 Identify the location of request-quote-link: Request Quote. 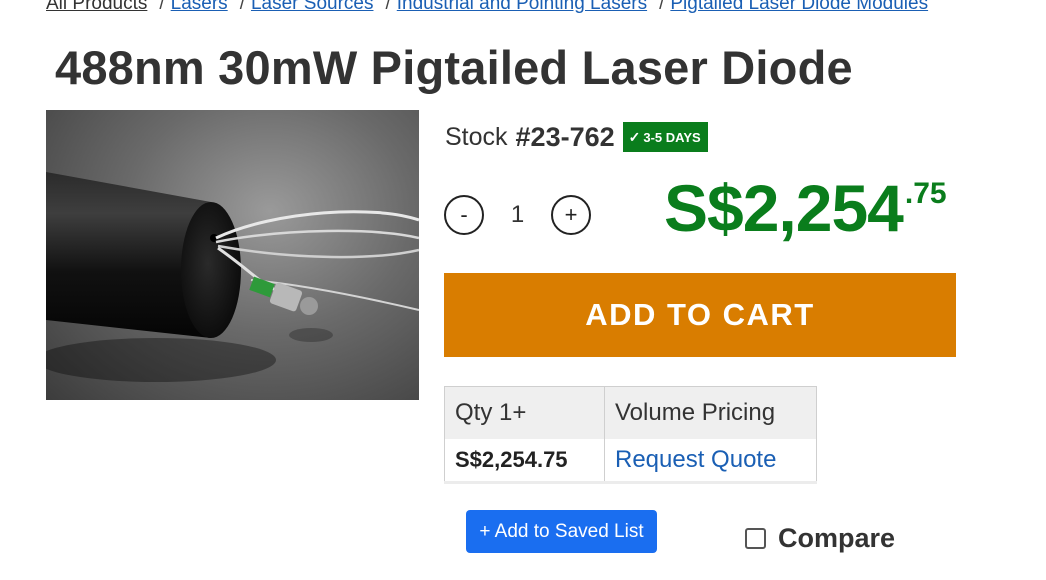
(710, 461).